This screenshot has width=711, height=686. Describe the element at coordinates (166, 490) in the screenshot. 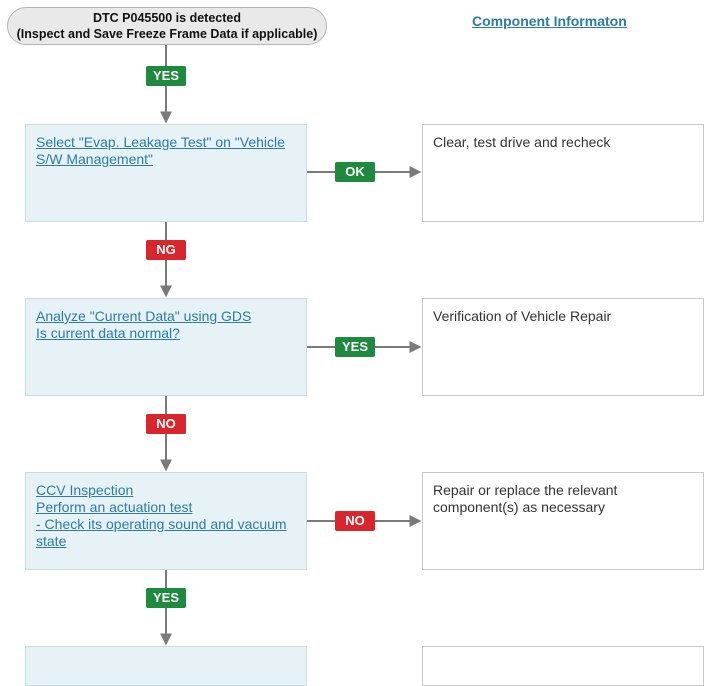

I see `step-3-link-line-1: CCV Inspection` at that location.